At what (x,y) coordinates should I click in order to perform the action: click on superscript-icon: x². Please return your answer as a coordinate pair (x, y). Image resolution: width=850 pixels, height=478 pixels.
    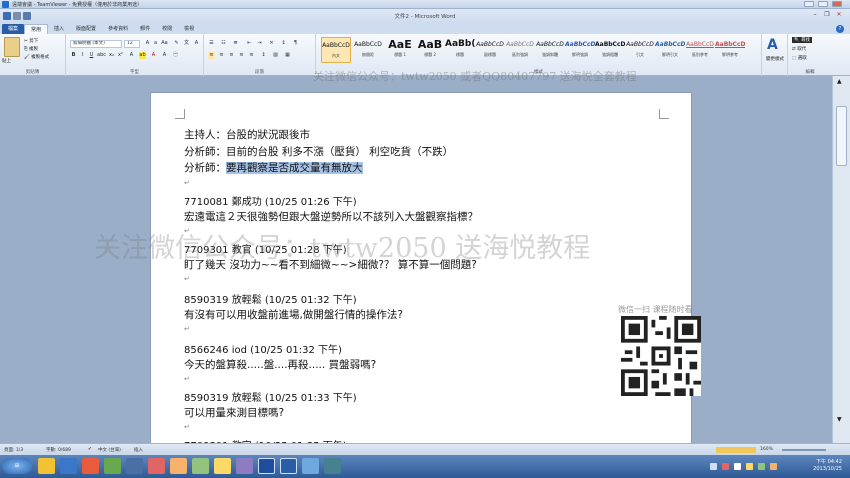
    Looking at the image, I should click on (120, 55).